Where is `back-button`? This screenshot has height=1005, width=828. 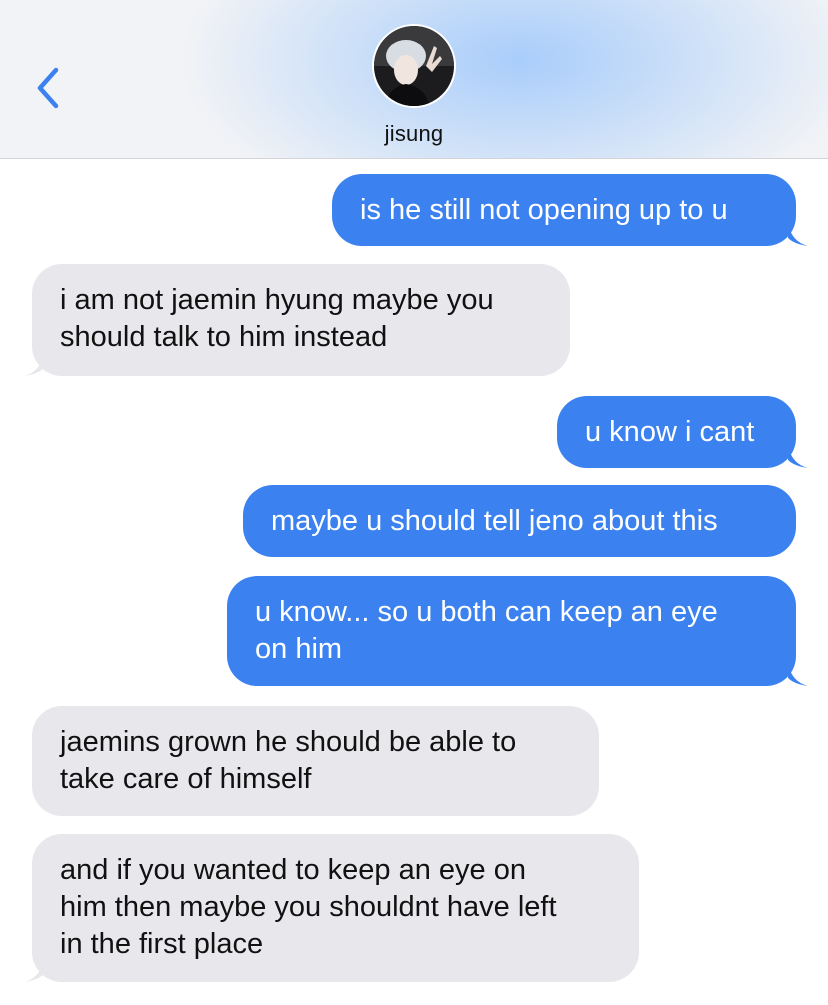
back-button is located at coordinates (48, 88).